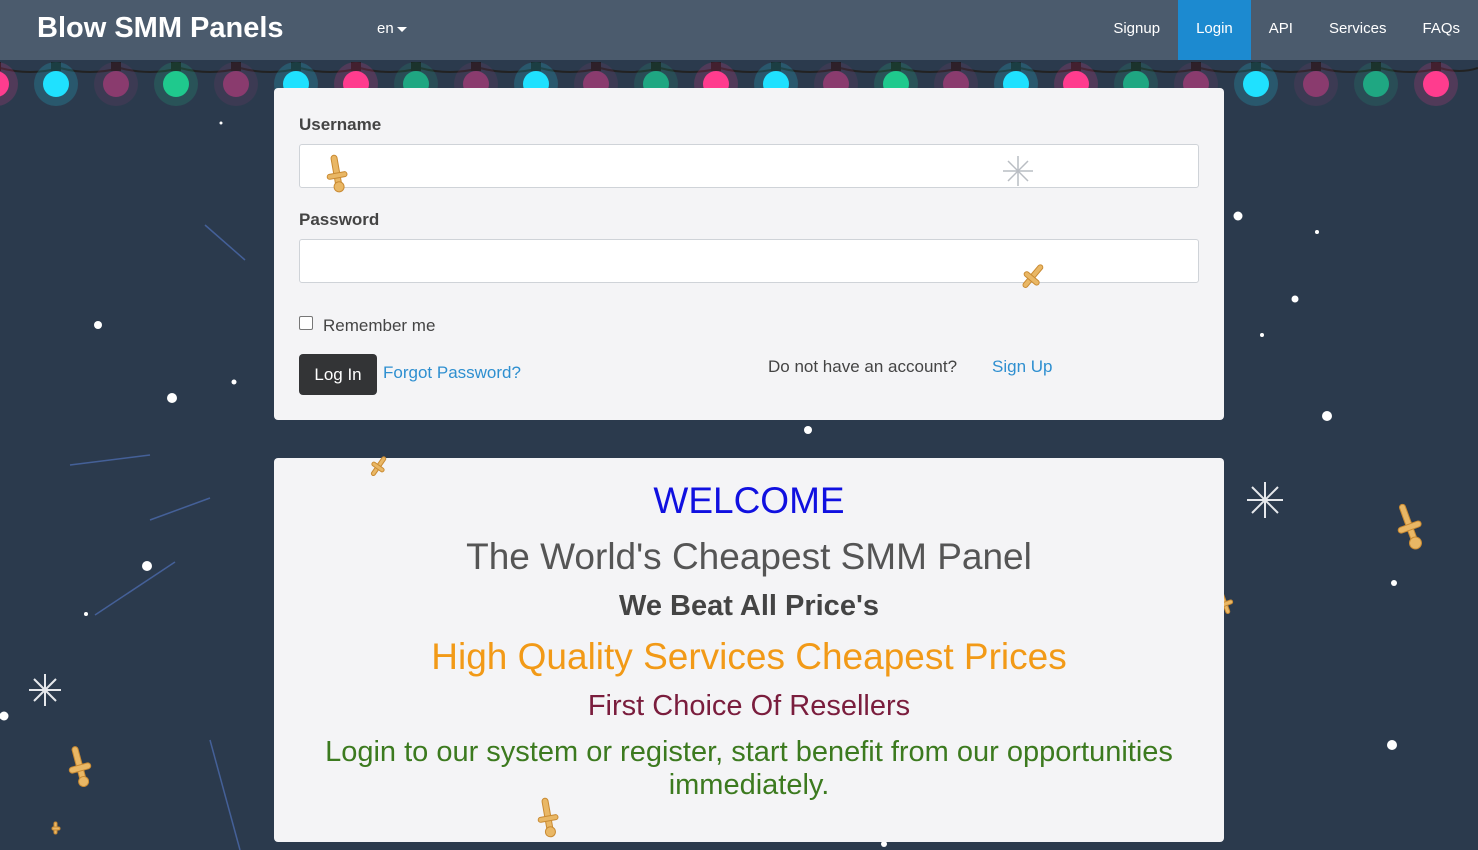 The image size is (1478, 850). What do you see at coordinates (1136, 30) in the screenshot?
I see `nav-signup: Signup` at bounding box center [1136, 30].